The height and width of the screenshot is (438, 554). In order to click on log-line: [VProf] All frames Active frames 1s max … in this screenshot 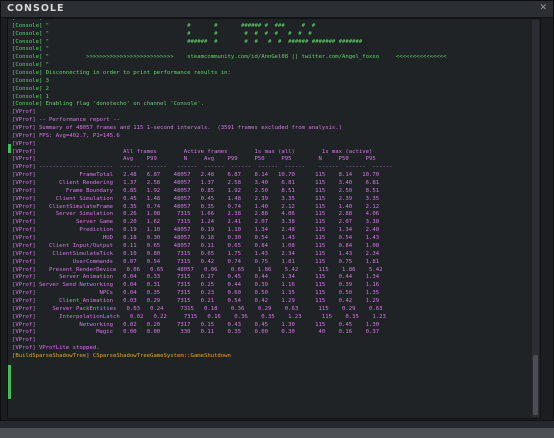, I will do `click(192, 151)`.